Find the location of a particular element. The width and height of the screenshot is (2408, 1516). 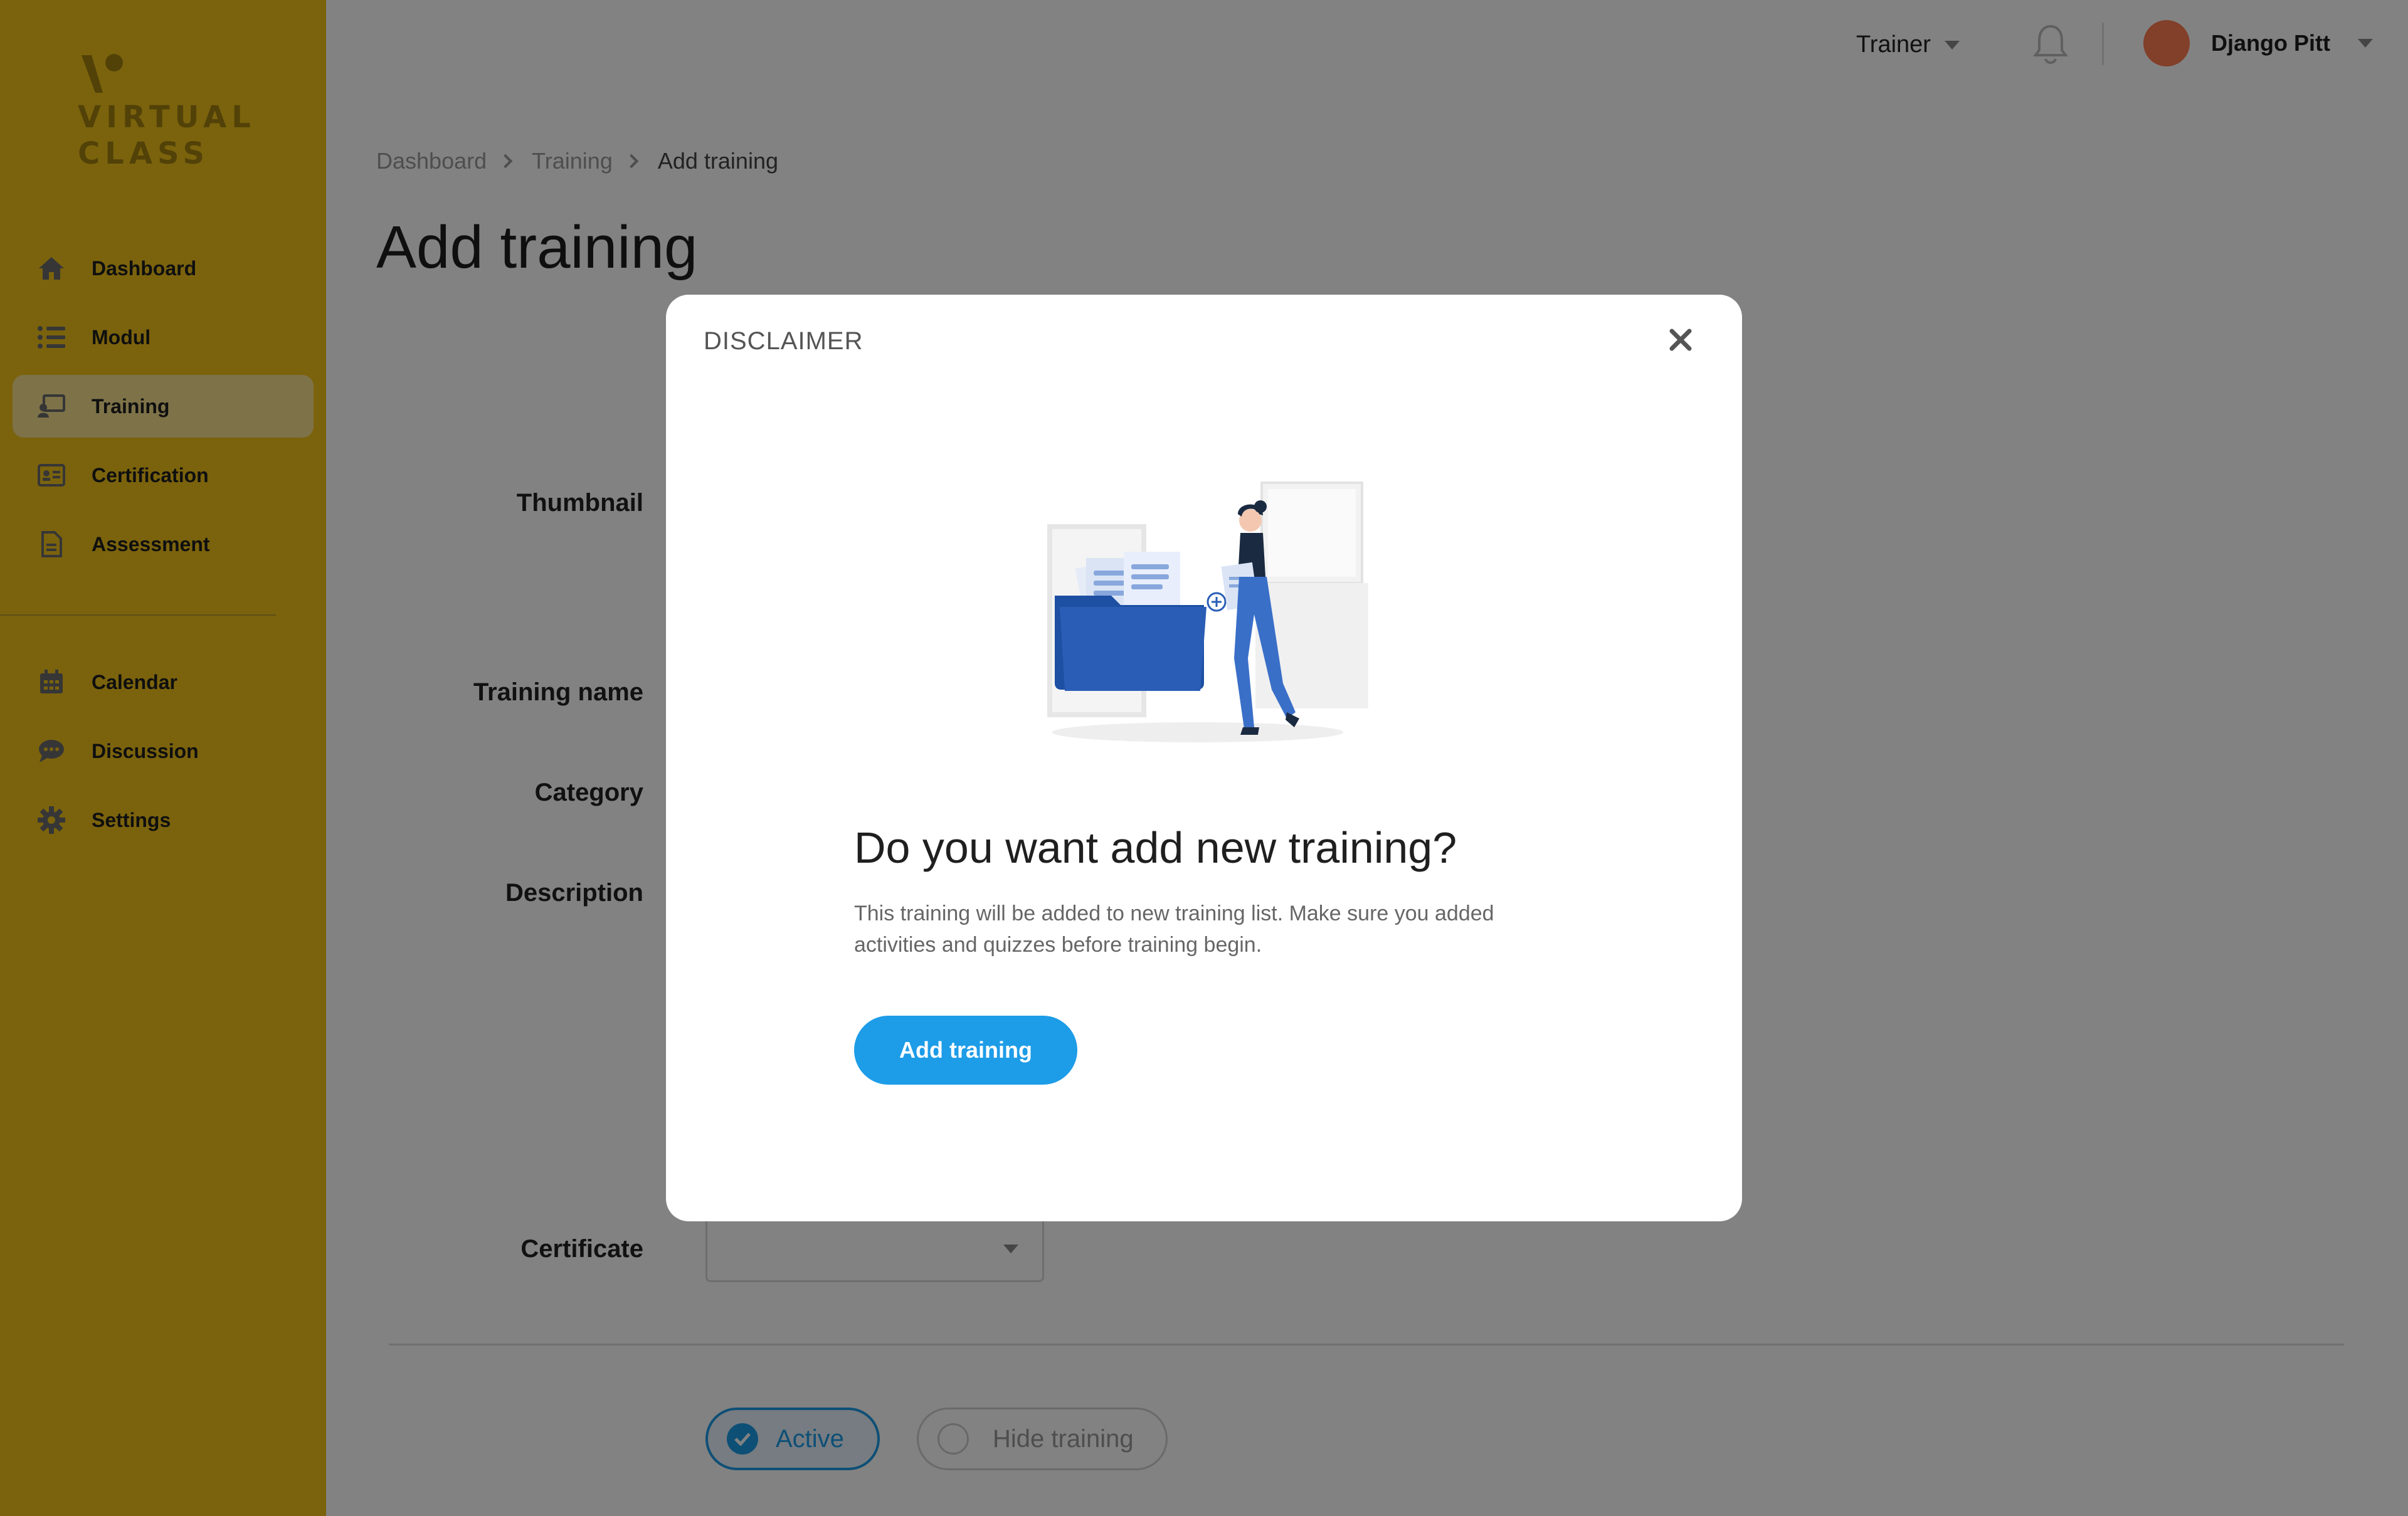

modal-title: DISCLAIMER is located at coordinates (783, 341).